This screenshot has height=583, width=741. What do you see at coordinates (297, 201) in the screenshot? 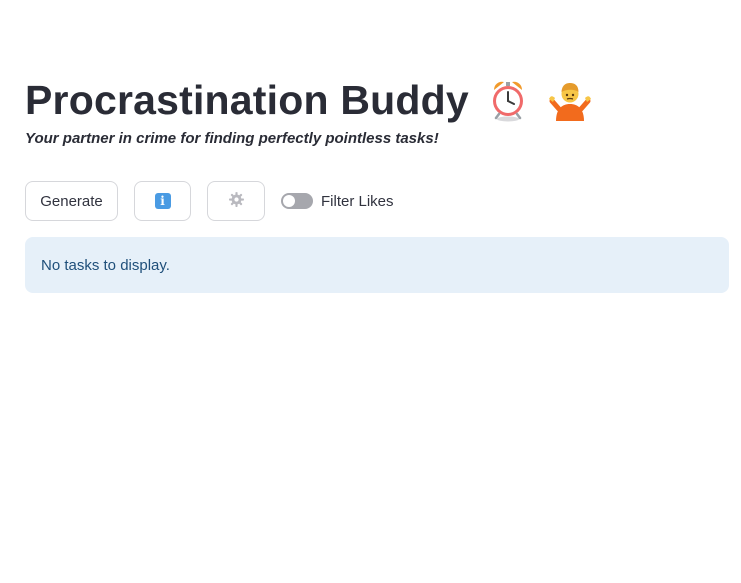
I see `toggle-track` at bounding box center [297, 201].